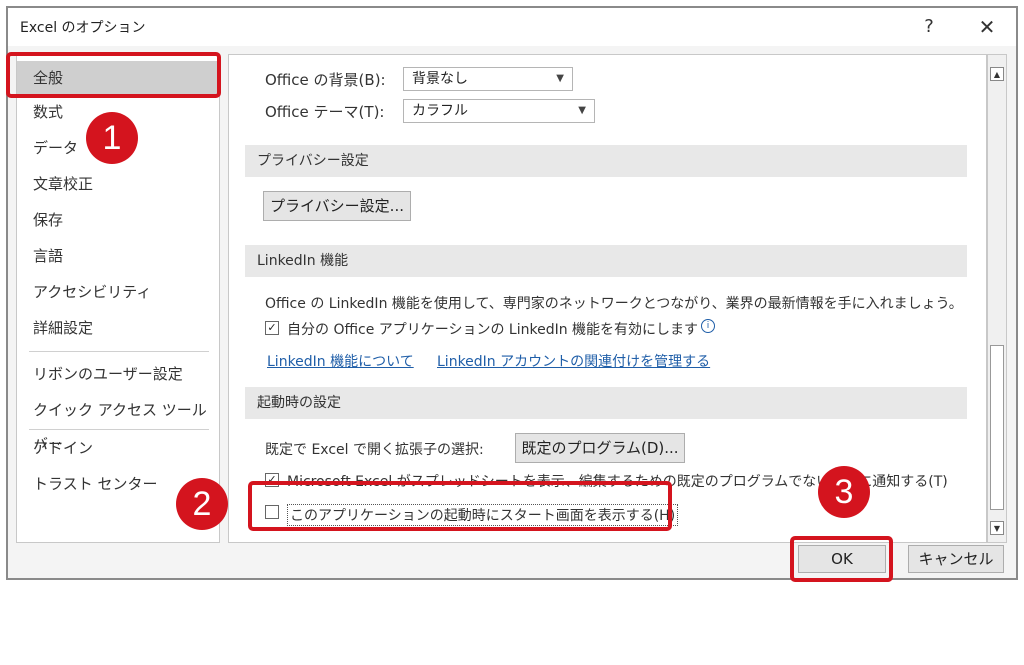 The image size is (1024, 665). I want to click on default-extension-label: 既定で Excel で開く拡張子の選択:, so click(374, 450).